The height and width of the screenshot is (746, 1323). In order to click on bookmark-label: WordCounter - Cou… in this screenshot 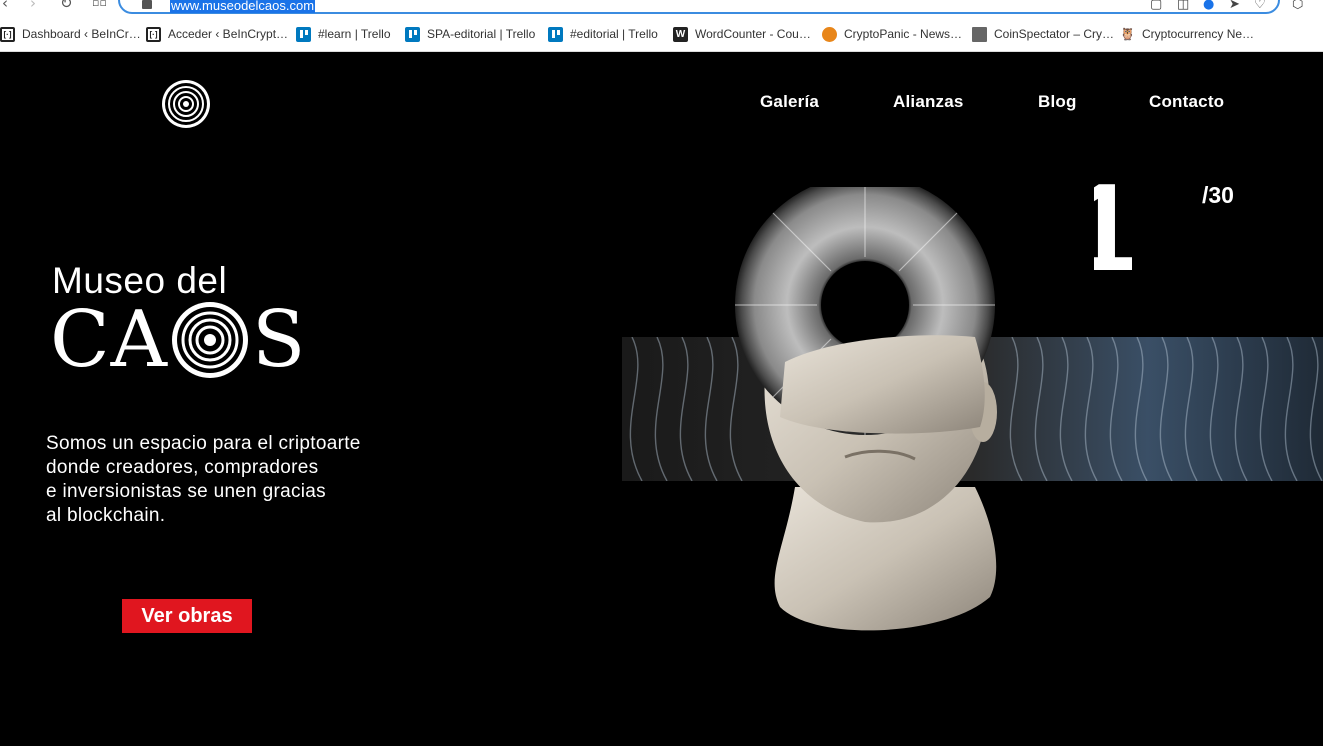, I will do `click(753, 34)`.